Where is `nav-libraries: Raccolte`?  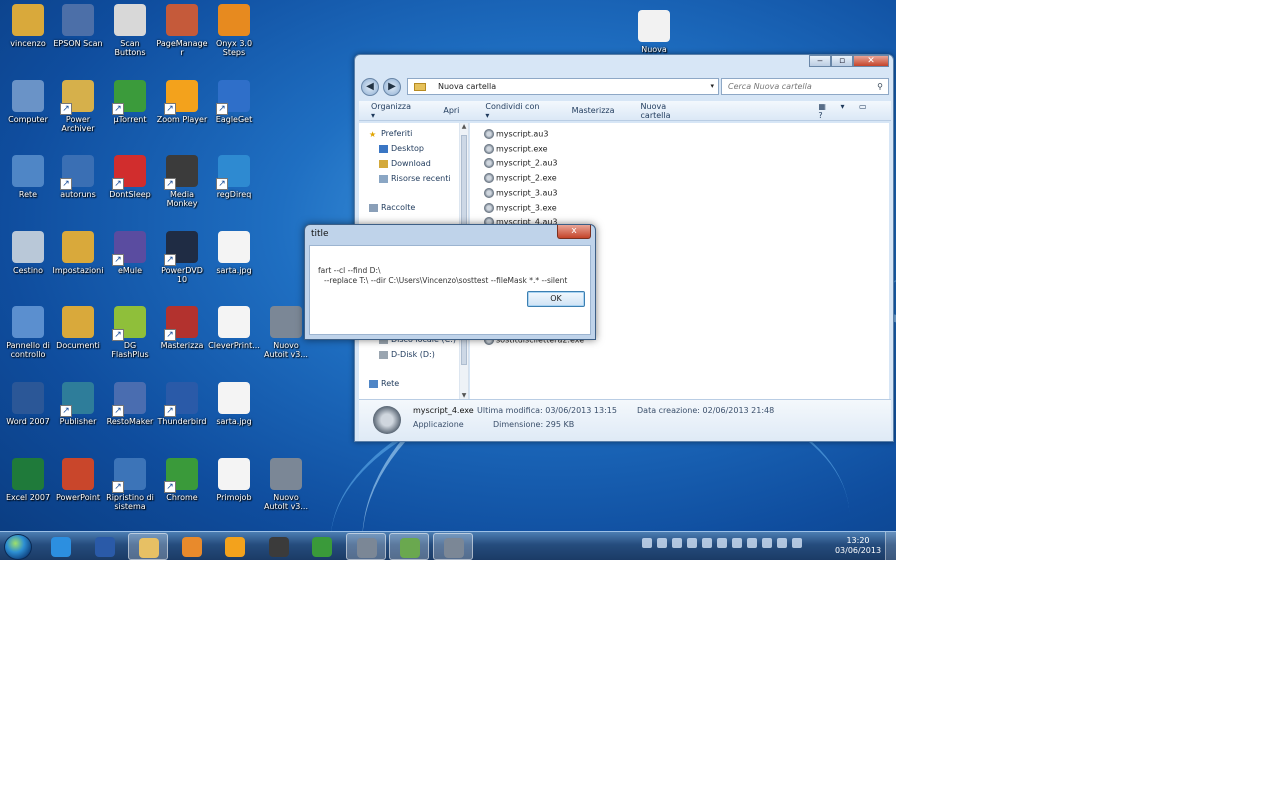 nav-libraries: Raccolte is located at coordinates (392, 207).